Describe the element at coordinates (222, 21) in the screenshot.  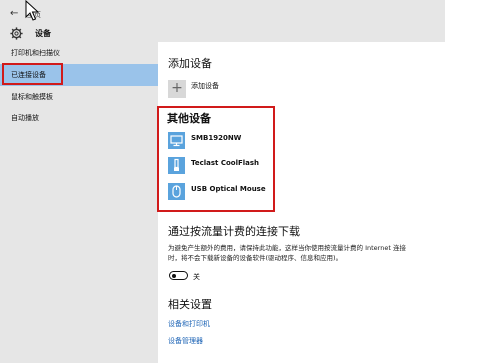
I see `title-bar` at that location.